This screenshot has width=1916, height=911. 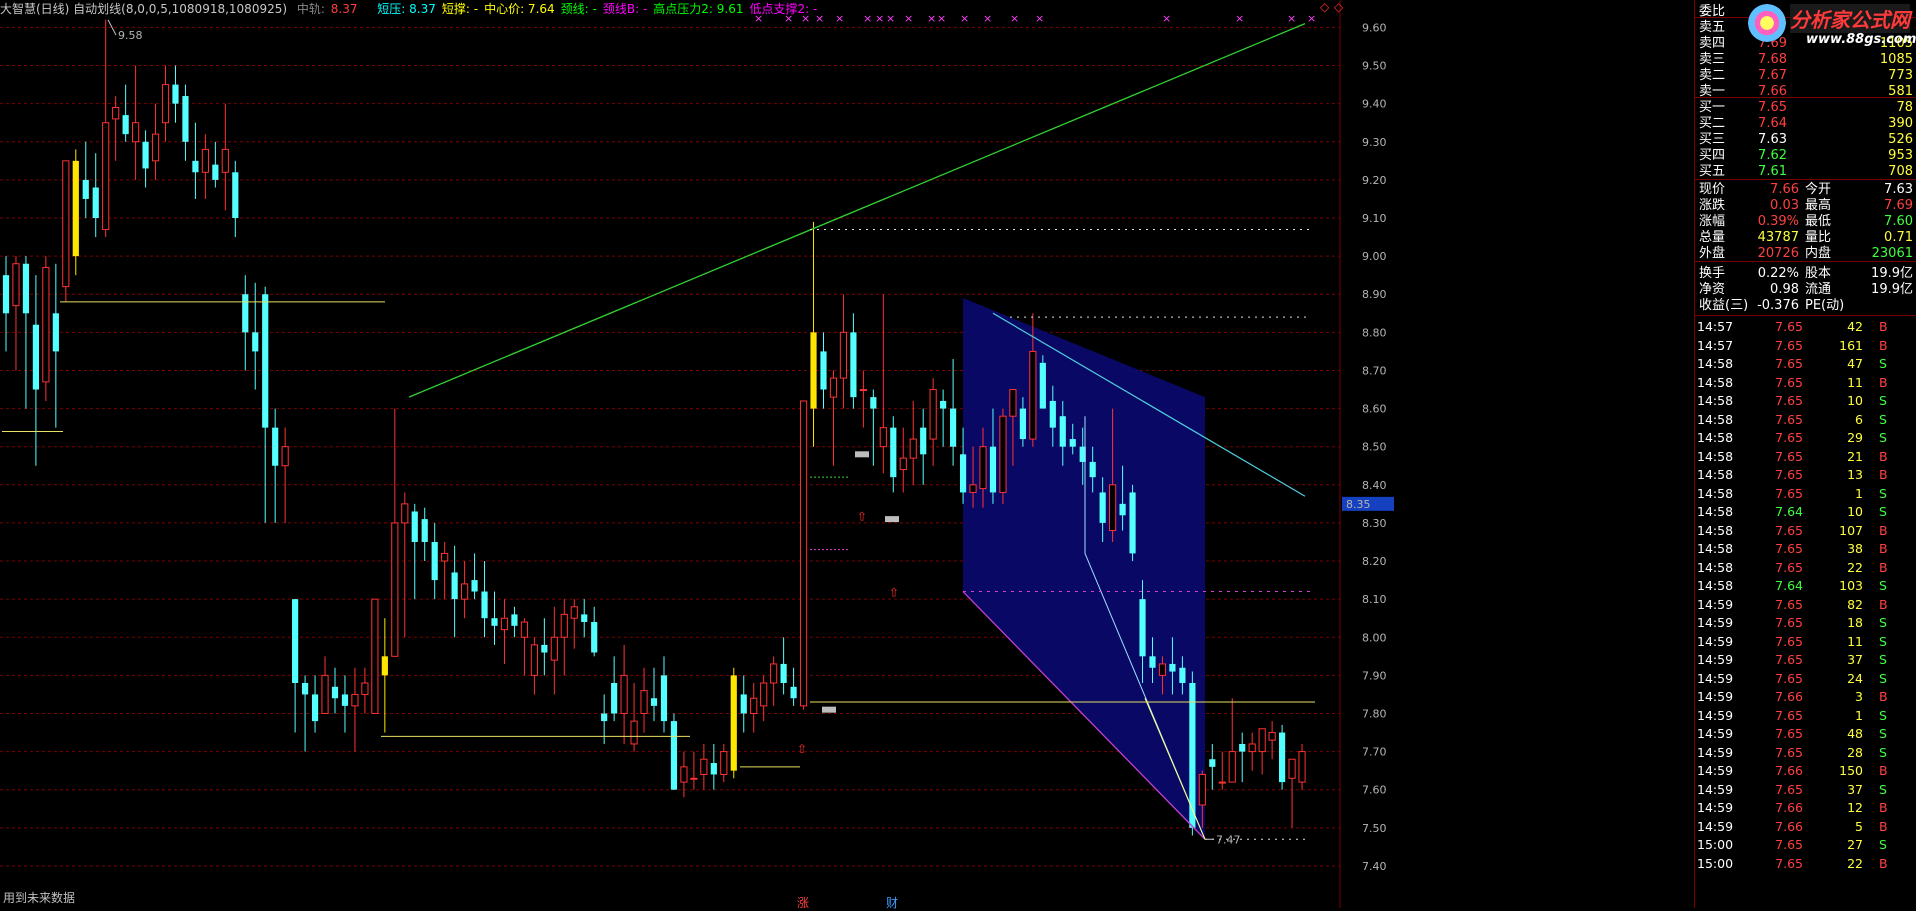 What do you see at coordinates (1805, 549) in the screenshot?
I see `tick-row: 14:58 7.65 38 B` at bounding box center [1805, 549].